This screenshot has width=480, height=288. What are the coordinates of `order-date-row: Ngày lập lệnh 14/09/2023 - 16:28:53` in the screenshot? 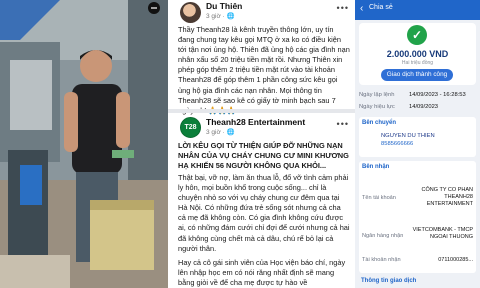 It's located at (417, 95).